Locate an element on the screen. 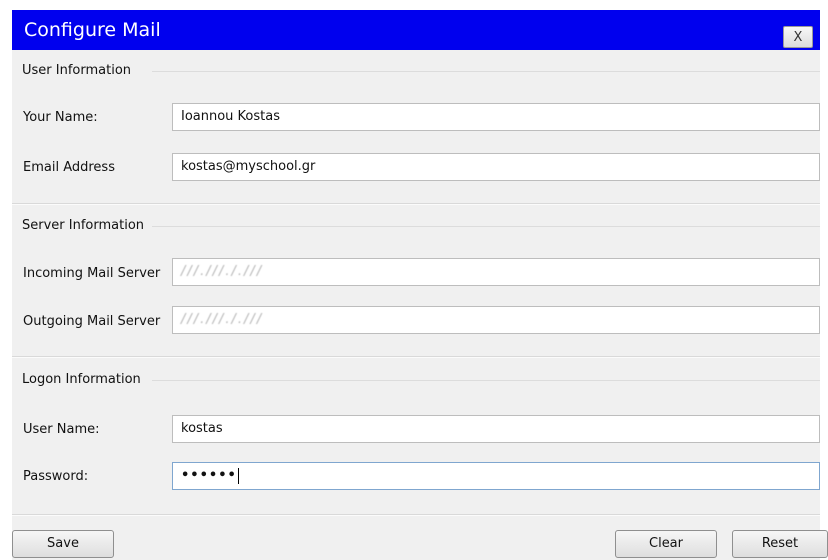  title-bar: Configure Mail X is located at coordinates (416, 30).